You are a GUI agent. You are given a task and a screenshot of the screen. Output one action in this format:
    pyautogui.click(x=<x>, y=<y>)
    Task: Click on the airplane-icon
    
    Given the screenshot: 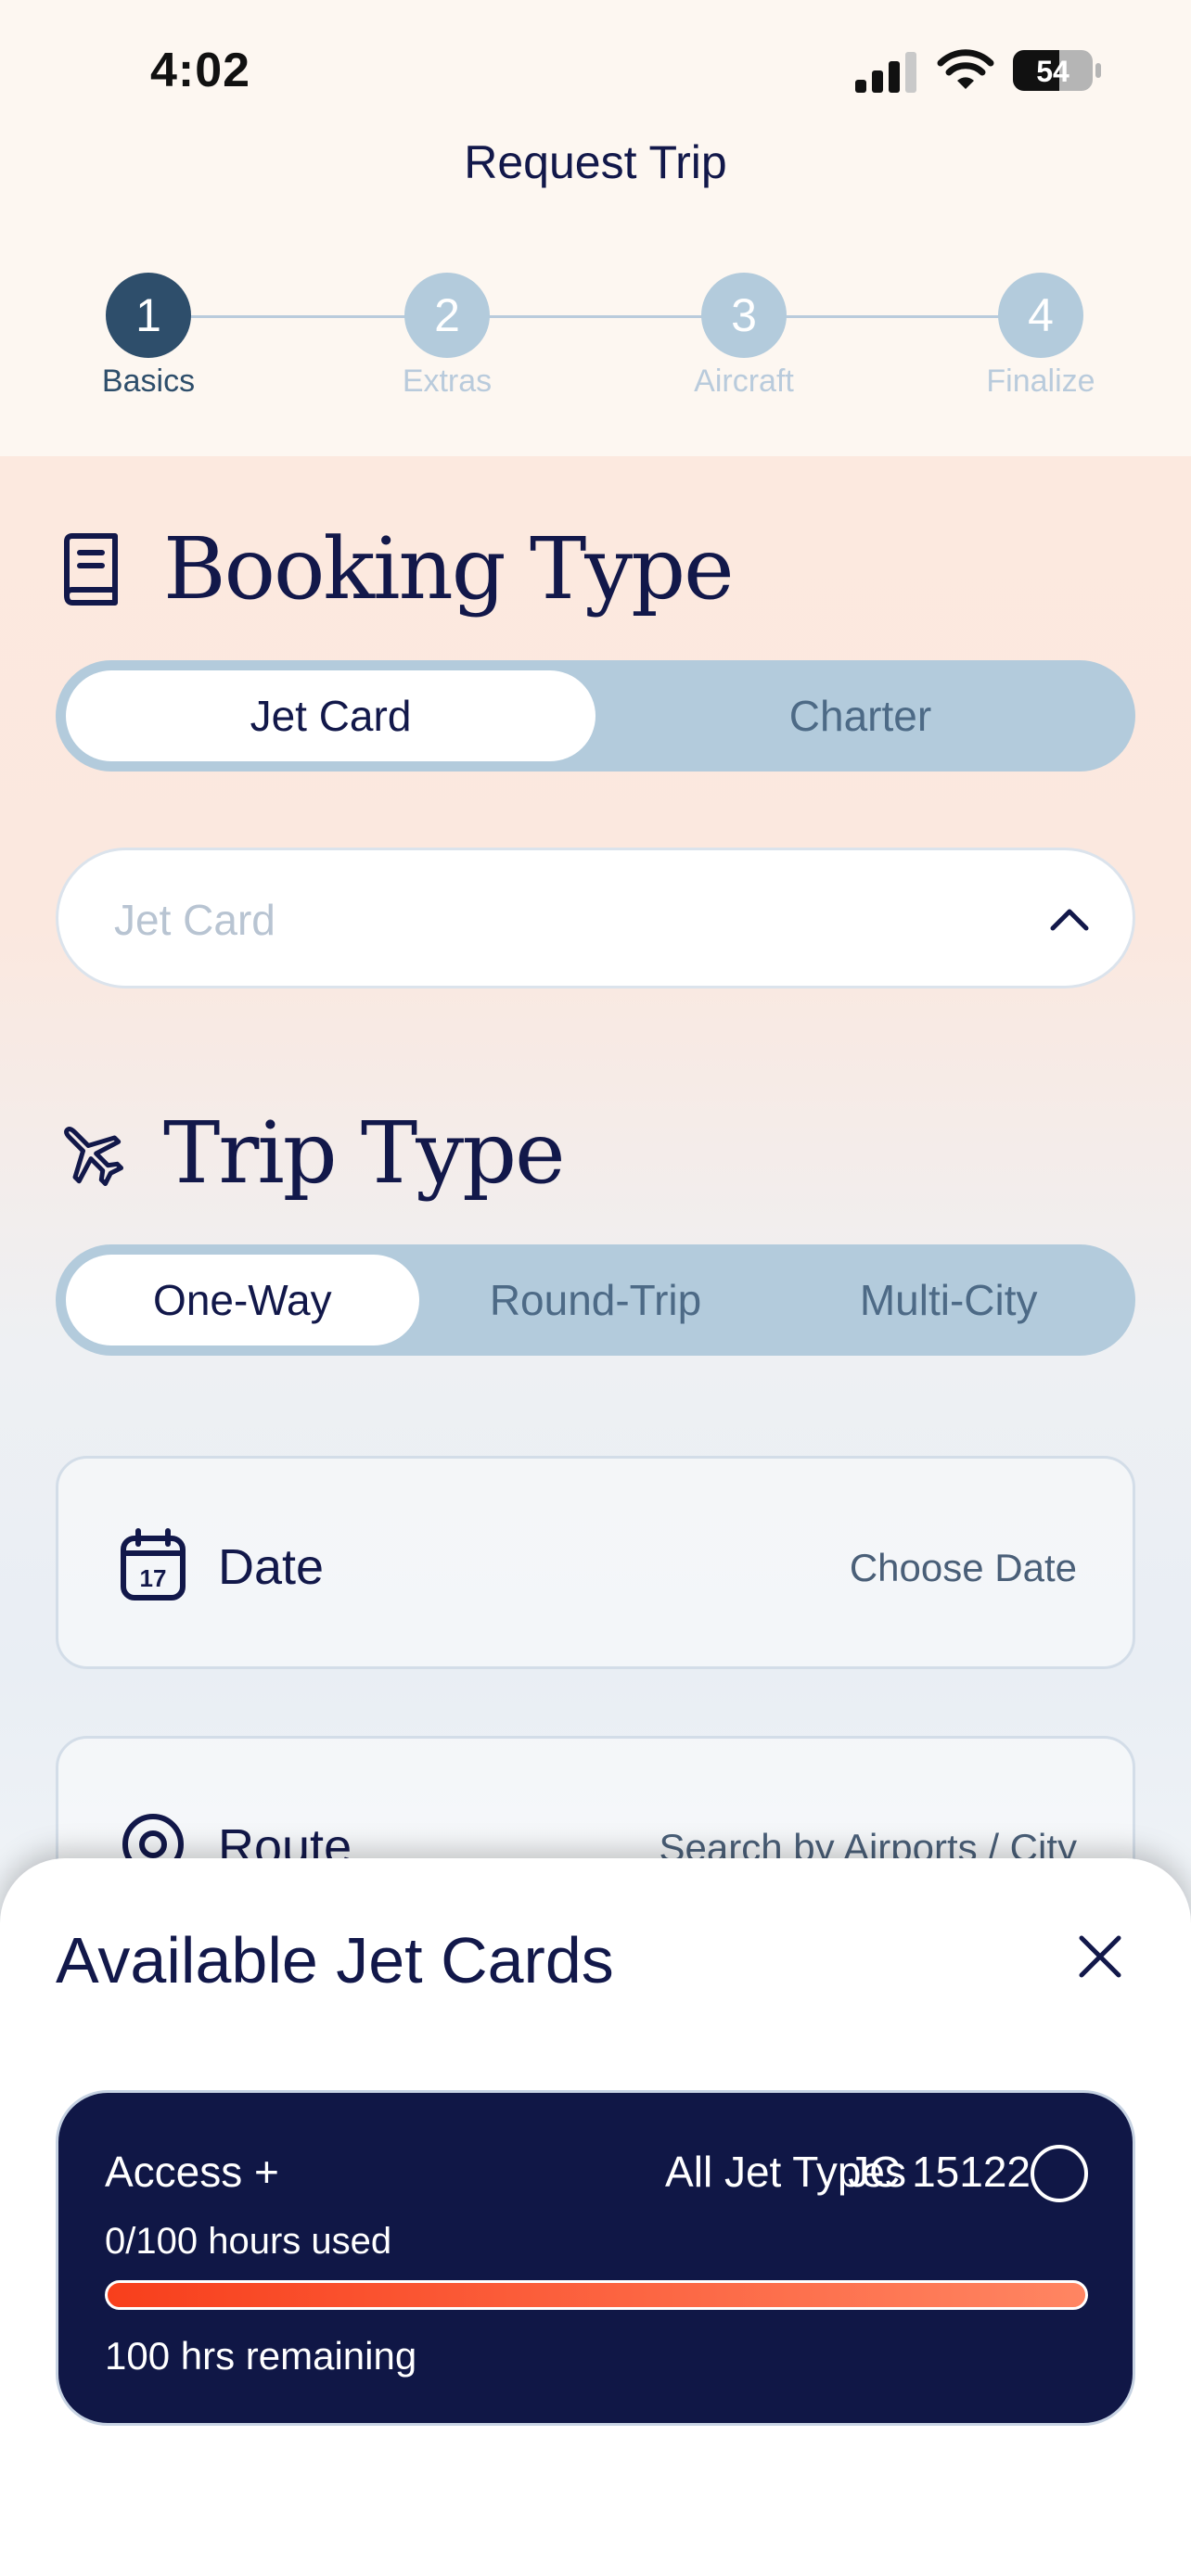 What is the action you would take?
    pyautogui.click(x=94, y=1156)
    